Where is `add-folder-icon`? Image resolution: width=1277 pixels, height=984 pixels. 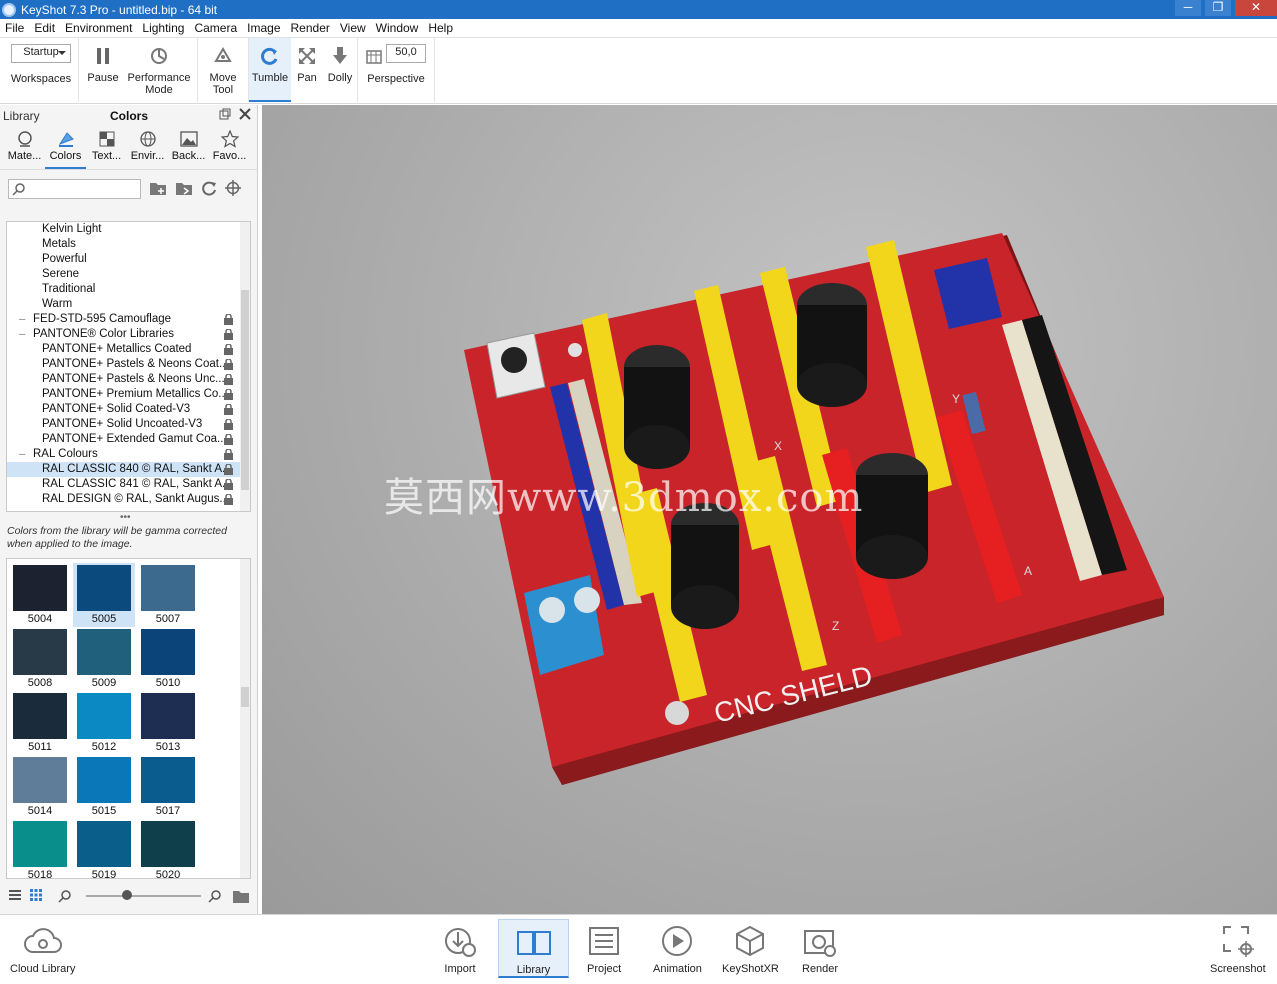 add-folder-icon is located at coordinates (158, 189).